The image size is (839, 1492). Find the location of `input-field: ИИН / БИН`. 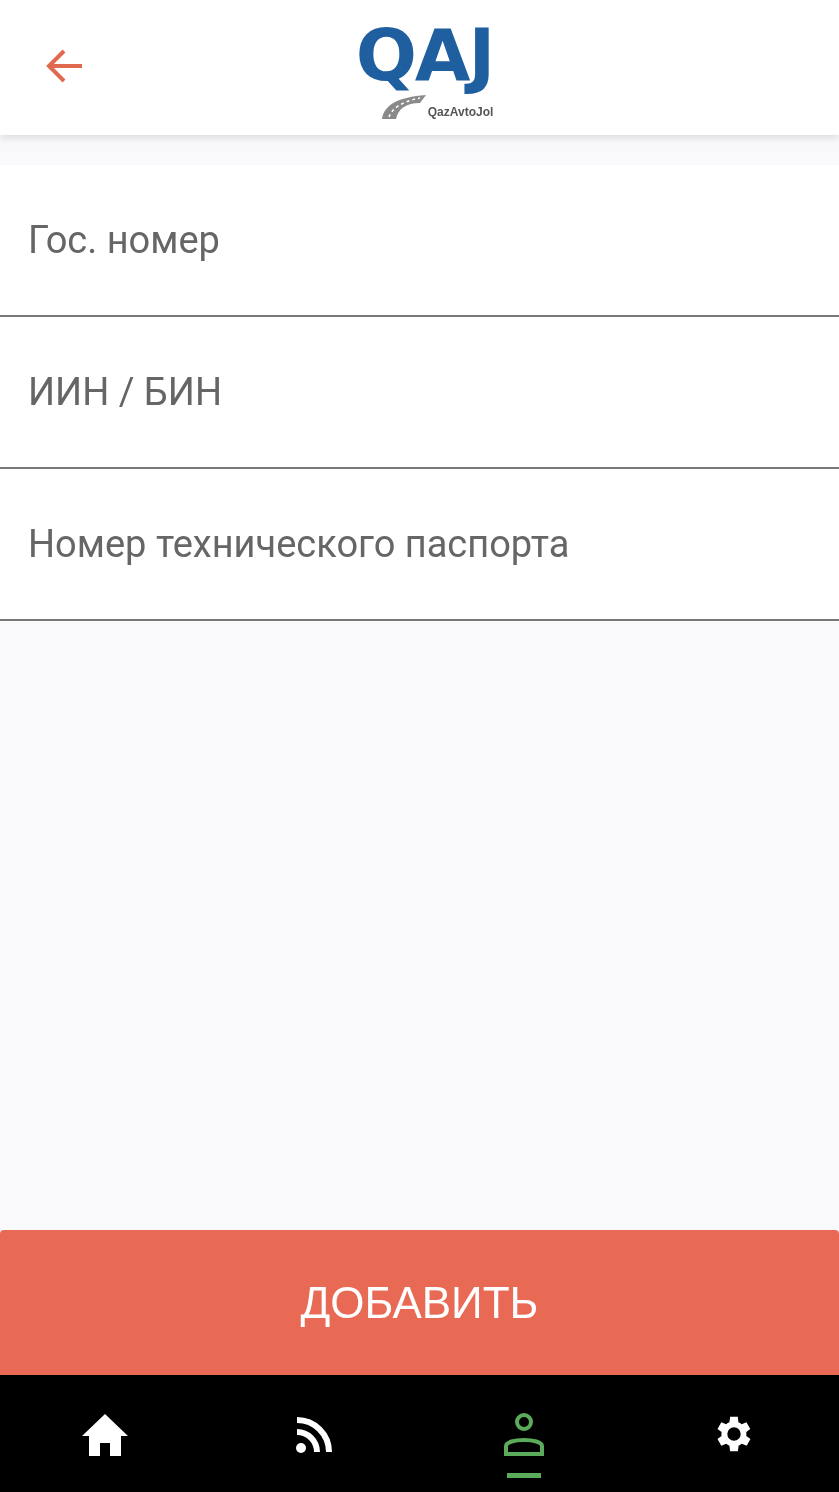

input-field: ИИН / БИН is located at coordinates (419, 393).